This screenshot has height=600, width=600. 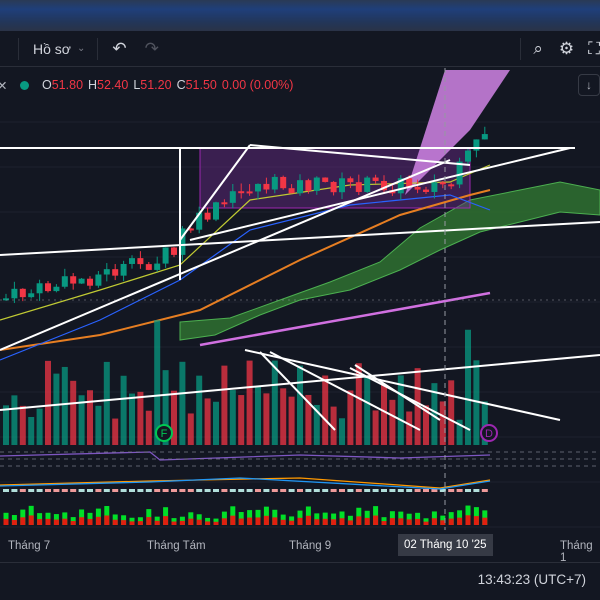 What do you see at coordinates (152, 49) in the screenshot?
I see `redo-icon: ↷` at bounding box center [152, 49].